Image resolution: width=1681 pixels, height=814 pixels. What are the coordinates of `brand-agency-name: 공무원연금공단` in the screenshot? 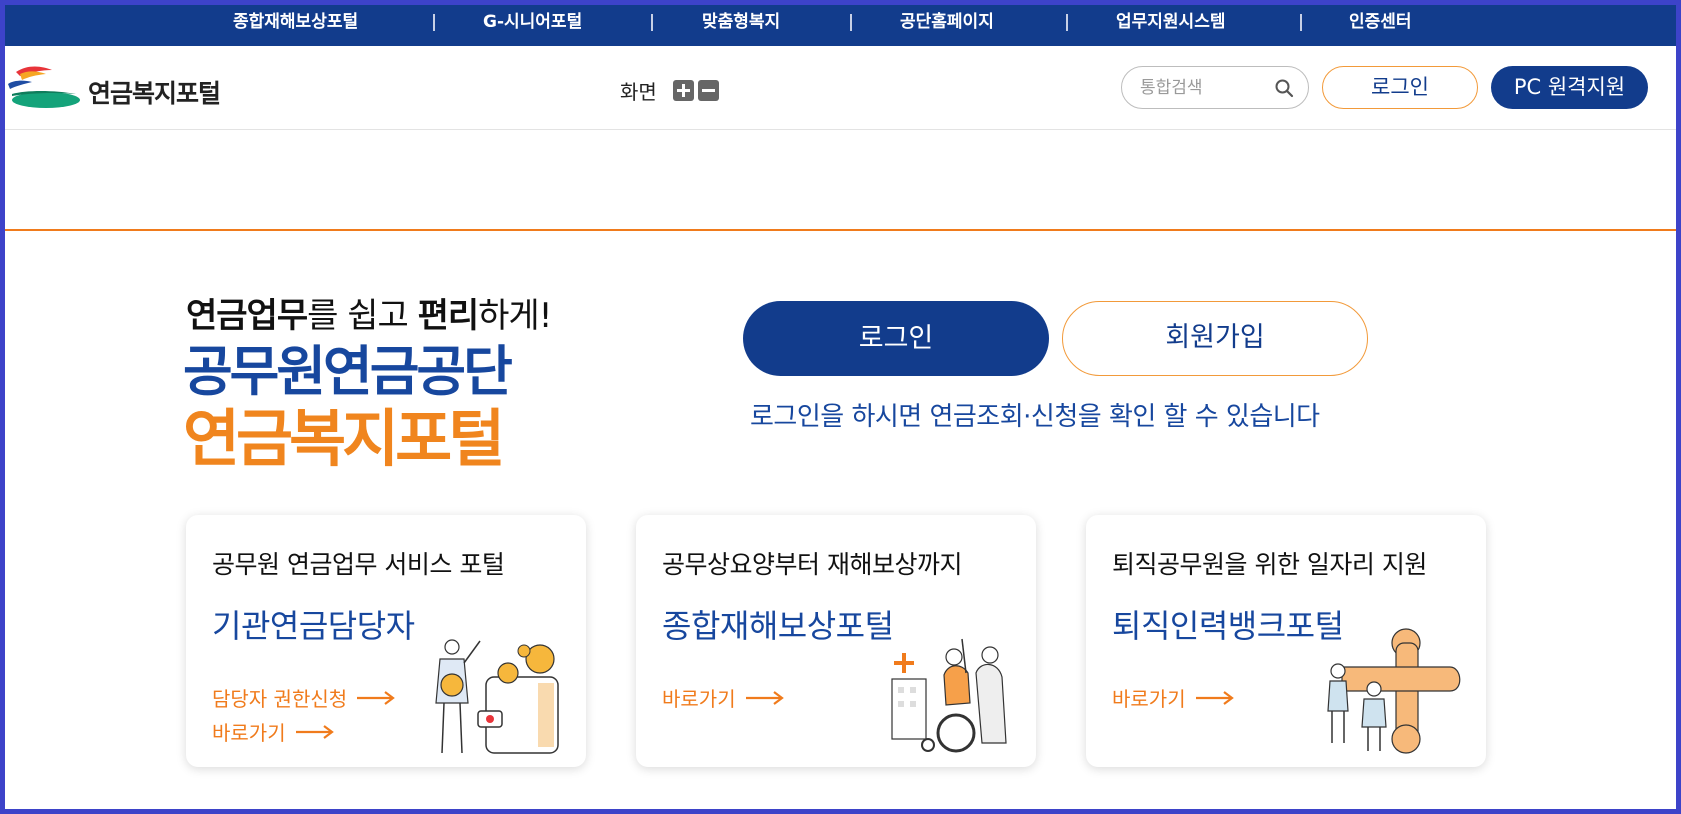 It's located at (348, 371).